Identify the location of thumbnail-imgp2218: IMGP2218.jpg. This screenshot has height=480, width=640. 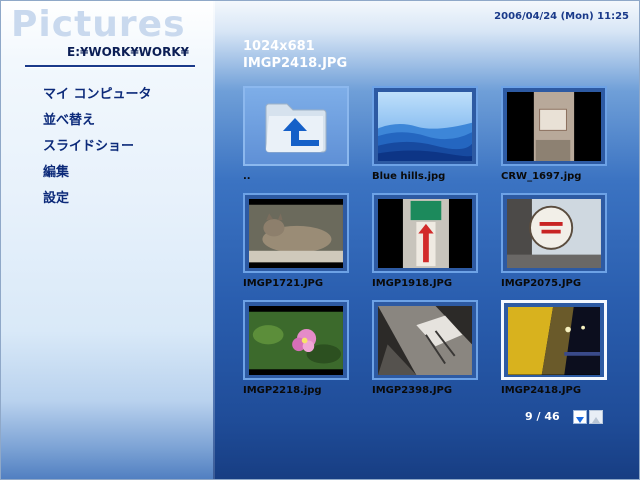
(298, 350).